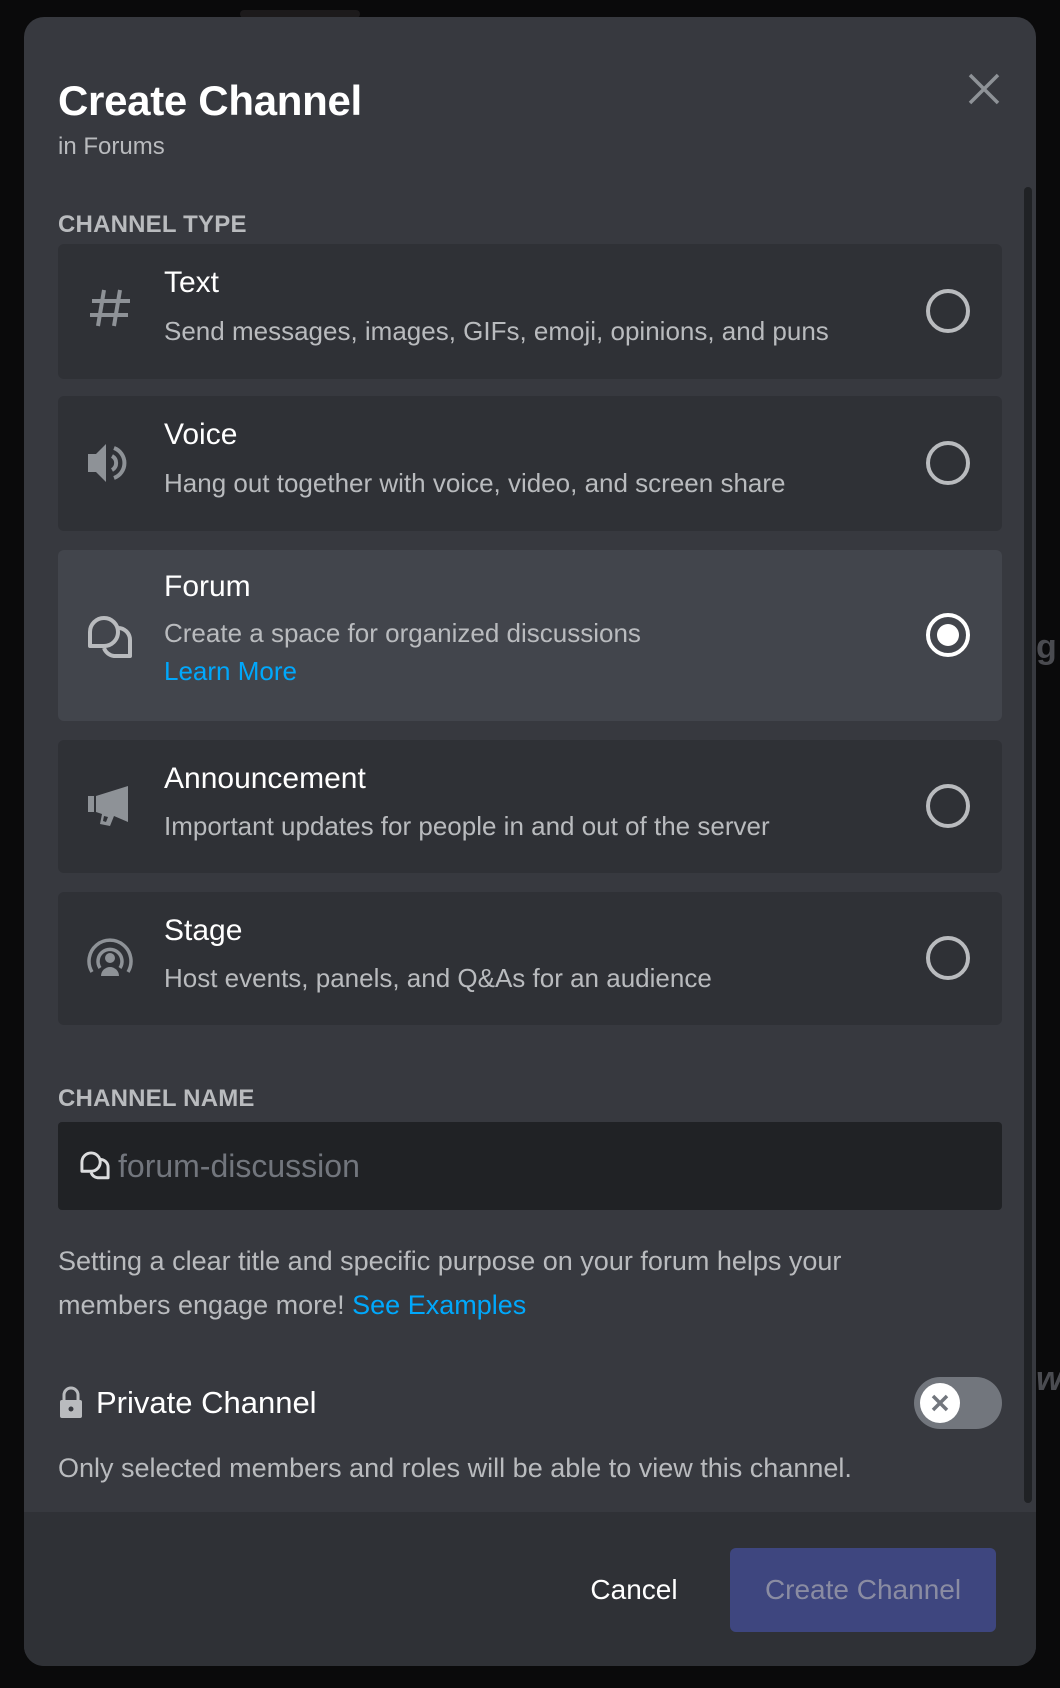 Image resolution: width=1060 pixels, height=1688 pixels. Describe the element at coordinates (110, 308) in the screenshot. I see `hash-icon` at that location.